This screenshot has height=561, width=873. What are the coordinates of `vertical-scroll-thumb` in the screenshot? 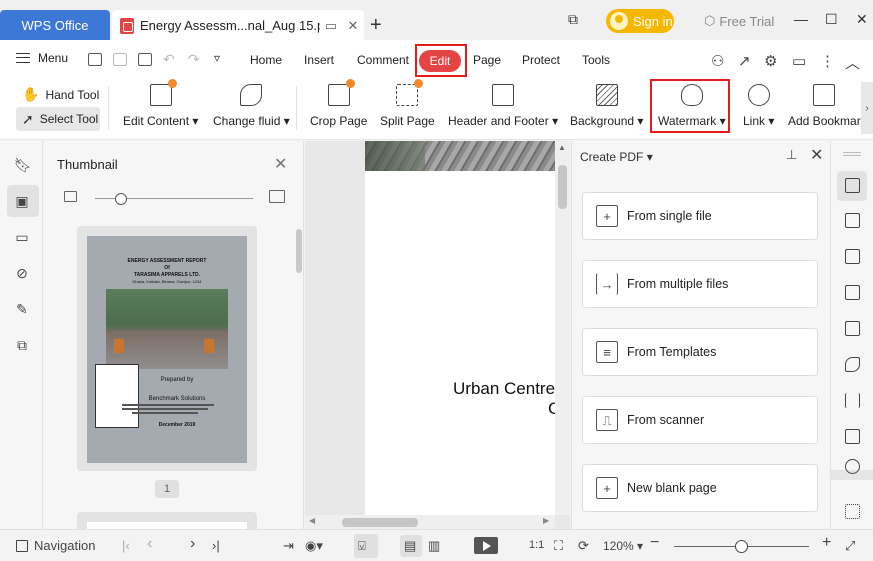 It's located at (562, 187).